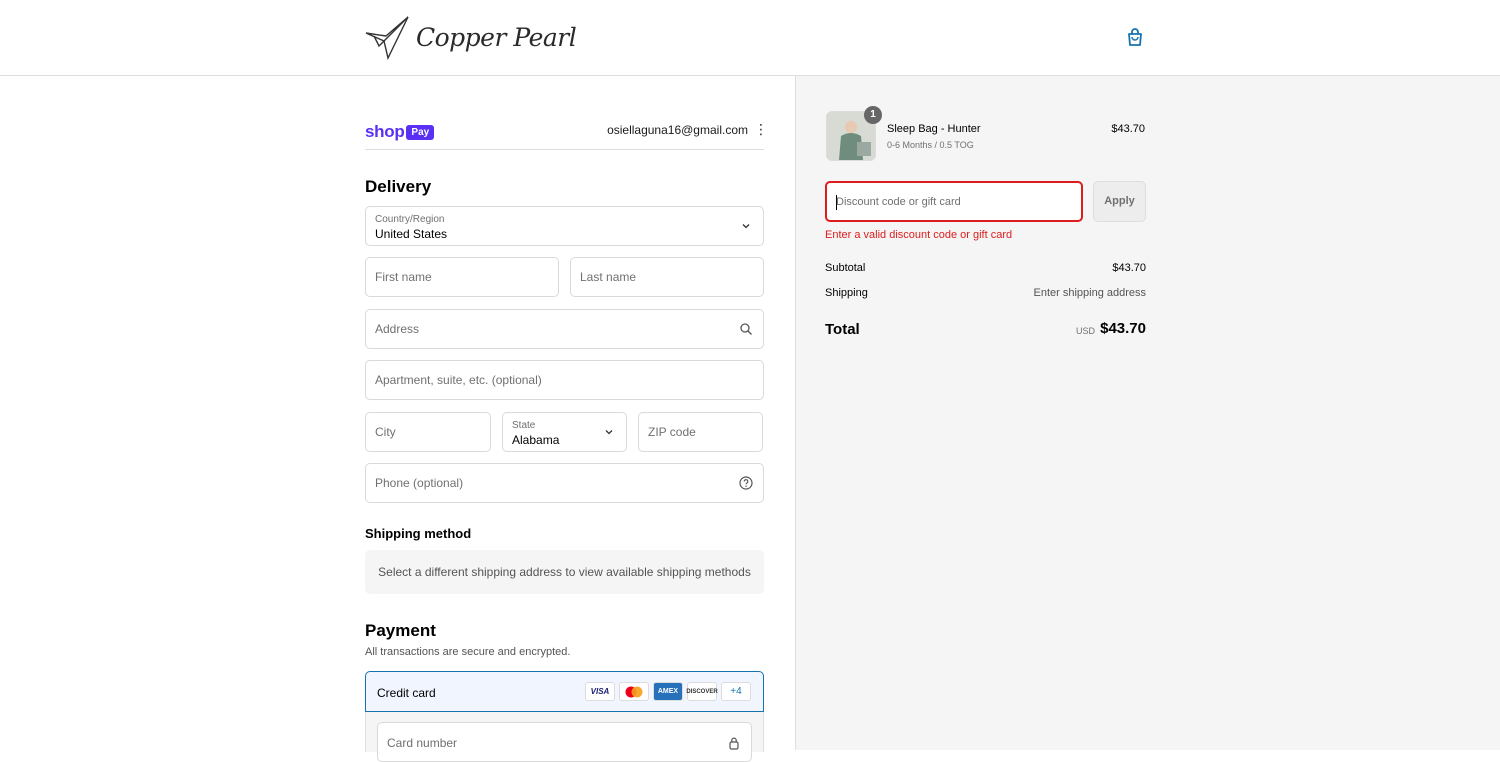 The height and width of the screenshot is (762, 1500). Describe the element at coordinates (873, 115) in the screenshot. I see `quantity-badge: 1` at that location.